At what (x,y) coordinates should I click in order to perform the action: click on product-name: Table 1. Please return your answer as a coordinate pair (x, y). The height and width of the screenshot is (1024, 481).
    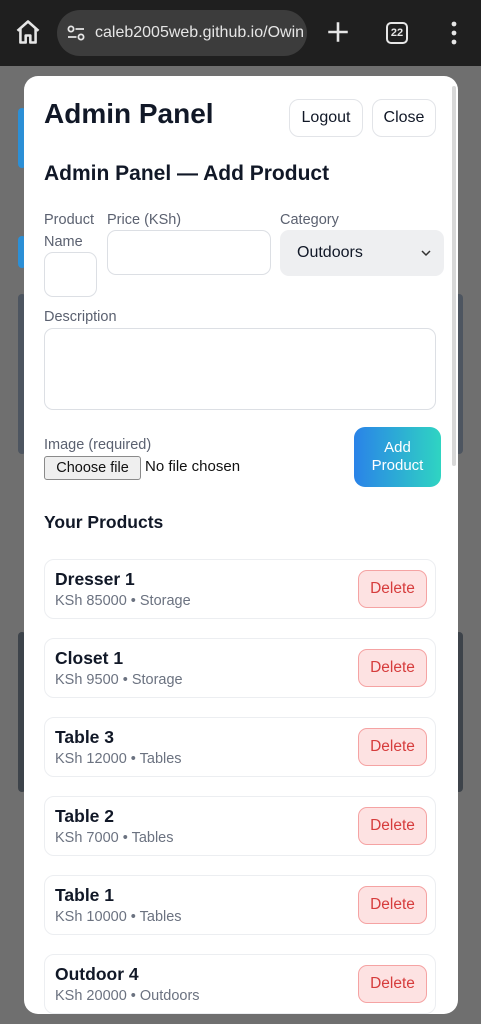
    Looking at the image, I should click on (85, 895).